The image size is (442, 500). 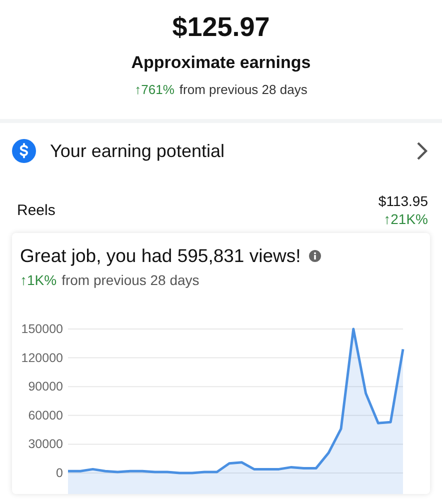 What do you see at coordinates (24, 151) in the screenshot?
I see `dollar-icon` at bounding box center [24, 151].